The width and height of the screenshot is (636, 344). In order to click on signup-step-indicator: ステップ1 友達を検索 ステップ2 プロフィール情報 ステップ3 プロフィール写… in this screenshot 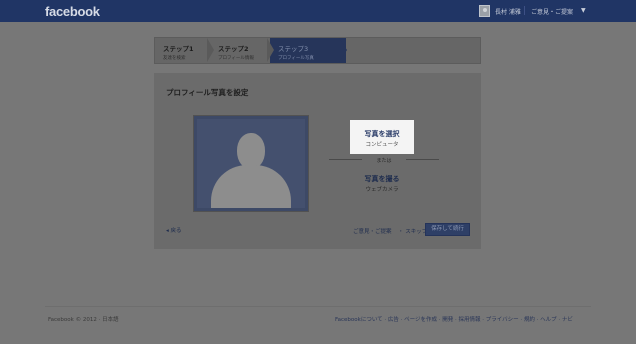, I will do `click(317, 50)`.